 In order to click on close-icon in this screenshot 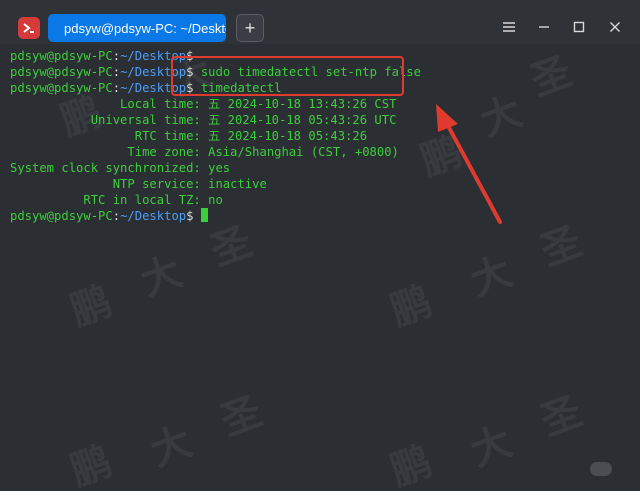, I will do `click(615, 27)`.